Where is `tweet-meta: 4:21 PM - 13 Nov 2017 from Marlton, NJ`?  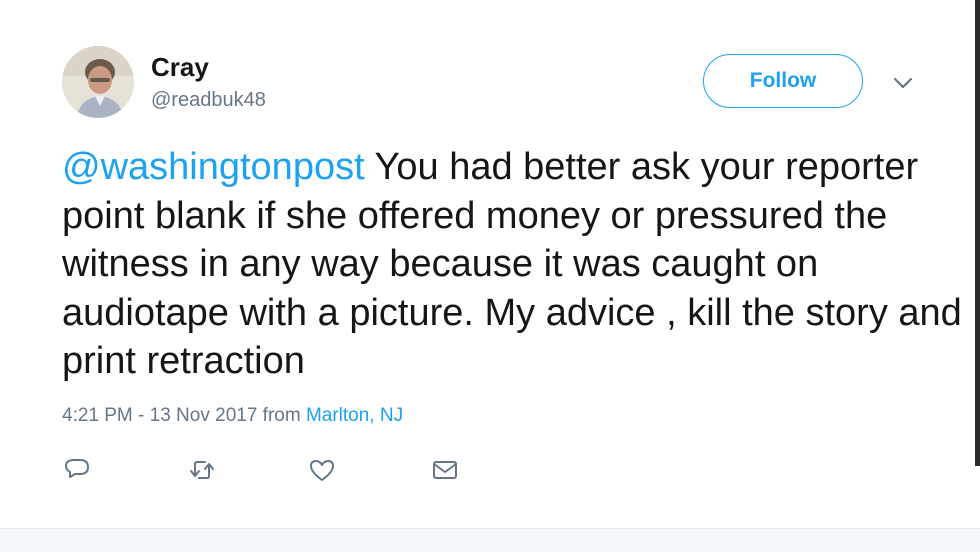
tweet-meta: 4:21 PM - 13 Nov 2017 from Marlton, NJ is located at coordinates (232, 416).